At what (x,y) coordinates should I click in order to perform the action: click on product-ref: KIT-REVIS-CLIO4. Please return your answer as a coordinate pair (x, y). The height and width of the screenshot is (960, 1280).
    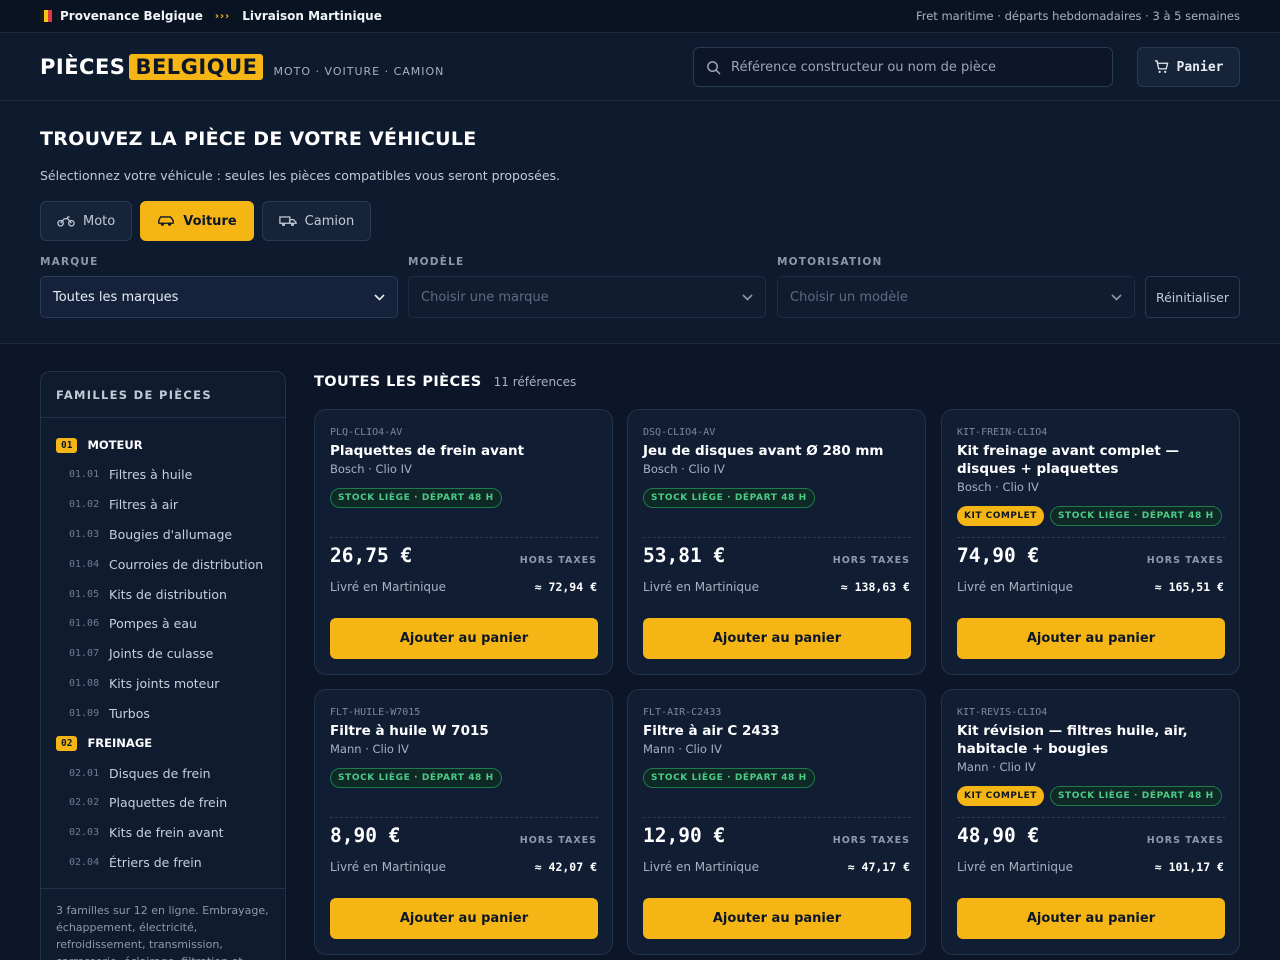
    Looking at the image, I should click on (1002, 712).